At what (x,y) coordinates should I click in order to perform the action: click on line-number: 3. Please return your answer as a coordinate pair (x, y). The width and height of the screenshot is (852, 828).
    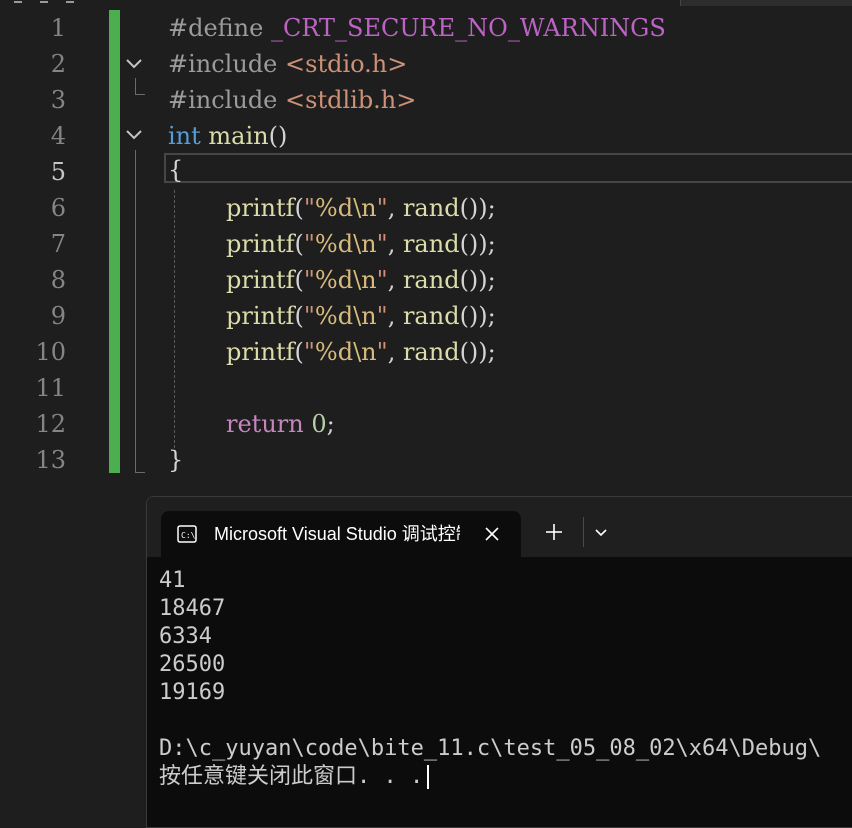
    Looking at the image, I should click on (58, 100).